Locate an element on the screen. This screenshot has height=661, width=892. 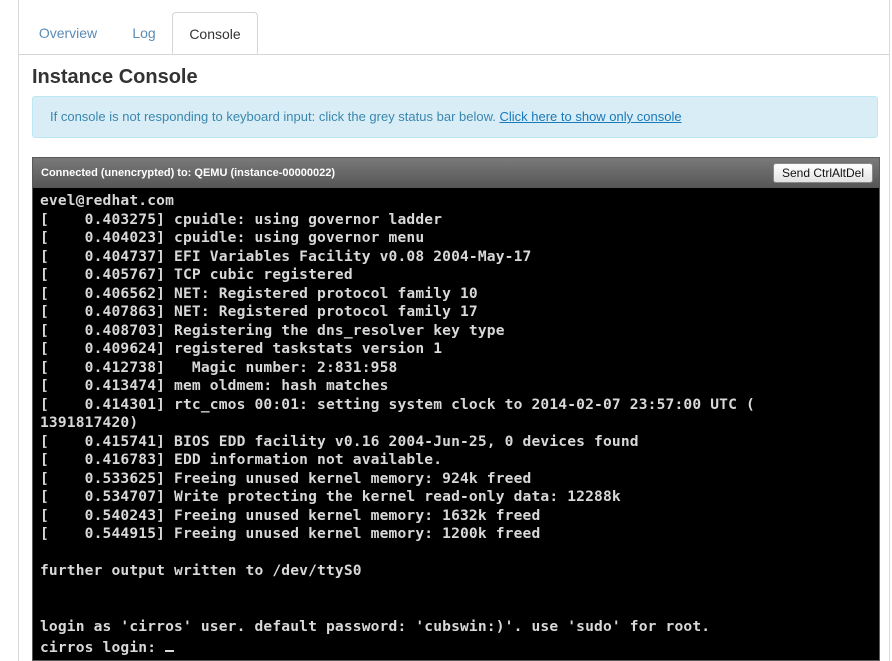
show-only-console-link: Click here to show only console is located at coordinates (590, 116).